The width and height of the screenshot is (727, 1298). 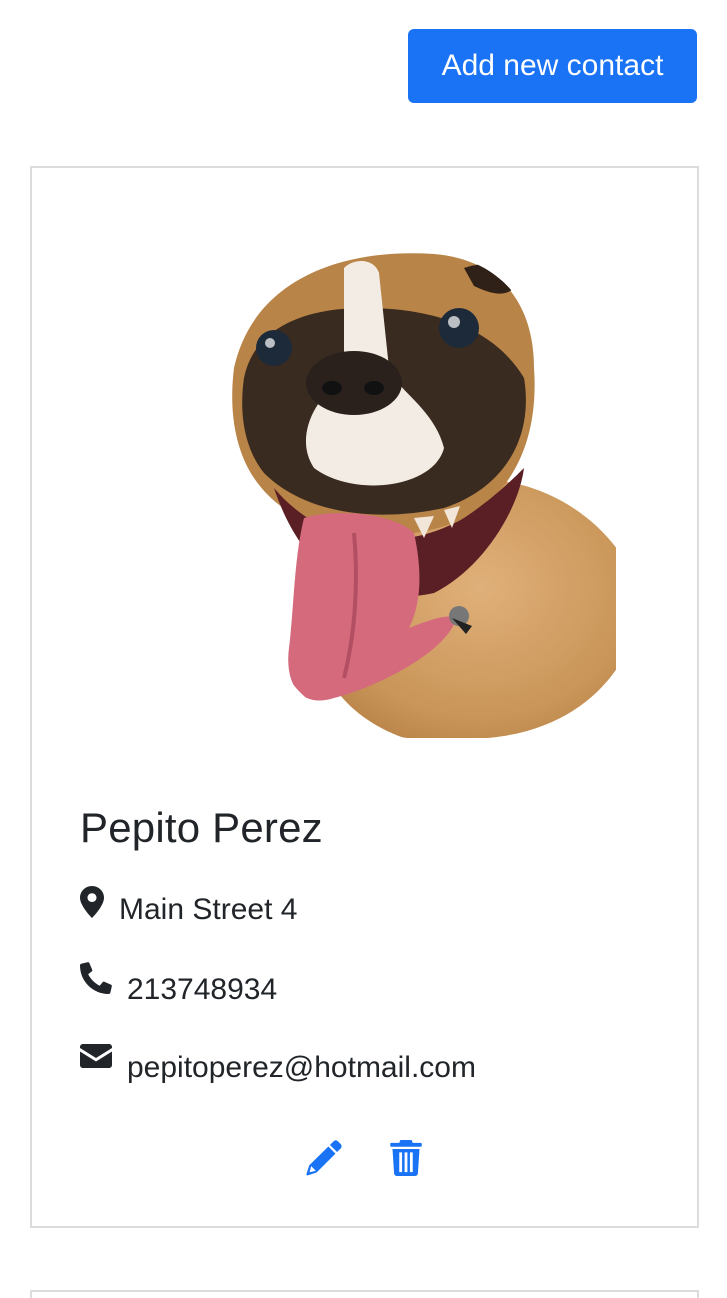 I want to click on phone-icon, so click(x=96, y=978).